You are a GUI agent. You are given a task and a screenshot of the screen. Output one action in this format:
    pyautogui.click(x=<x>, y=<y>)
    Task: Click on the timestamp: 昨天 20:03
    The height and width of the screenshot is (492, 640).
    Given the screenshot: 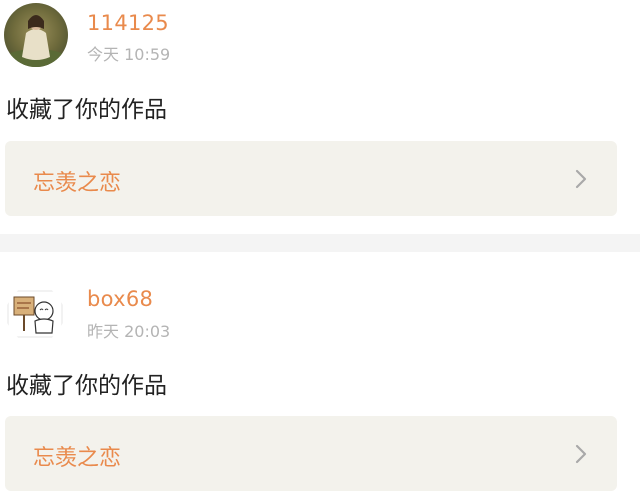 What is the action you would take?
    pyautogui.click(x=129, y=331)
    